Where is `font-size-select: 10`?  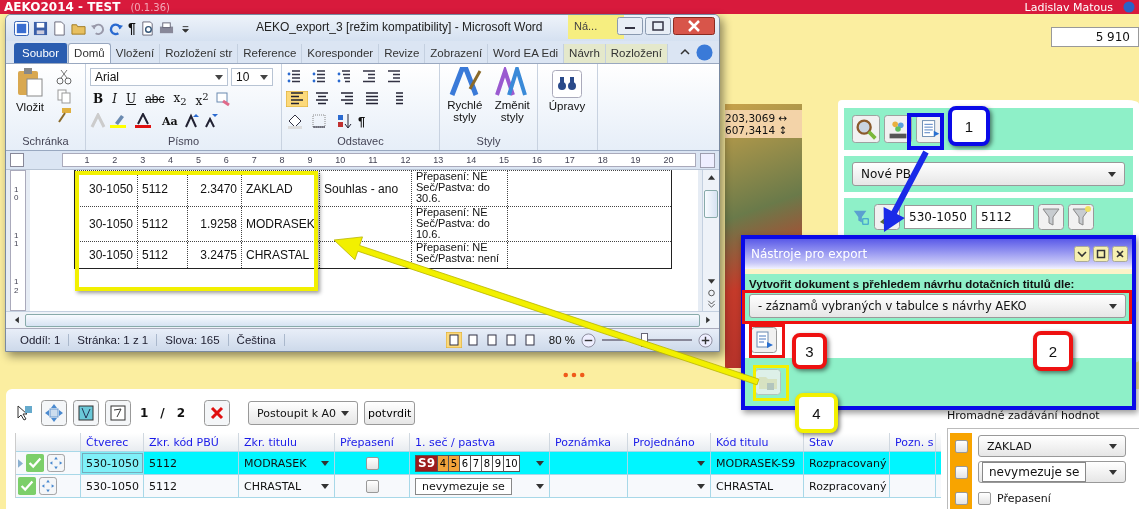
font-size-select: 10 is located at coordinates (252, 77).